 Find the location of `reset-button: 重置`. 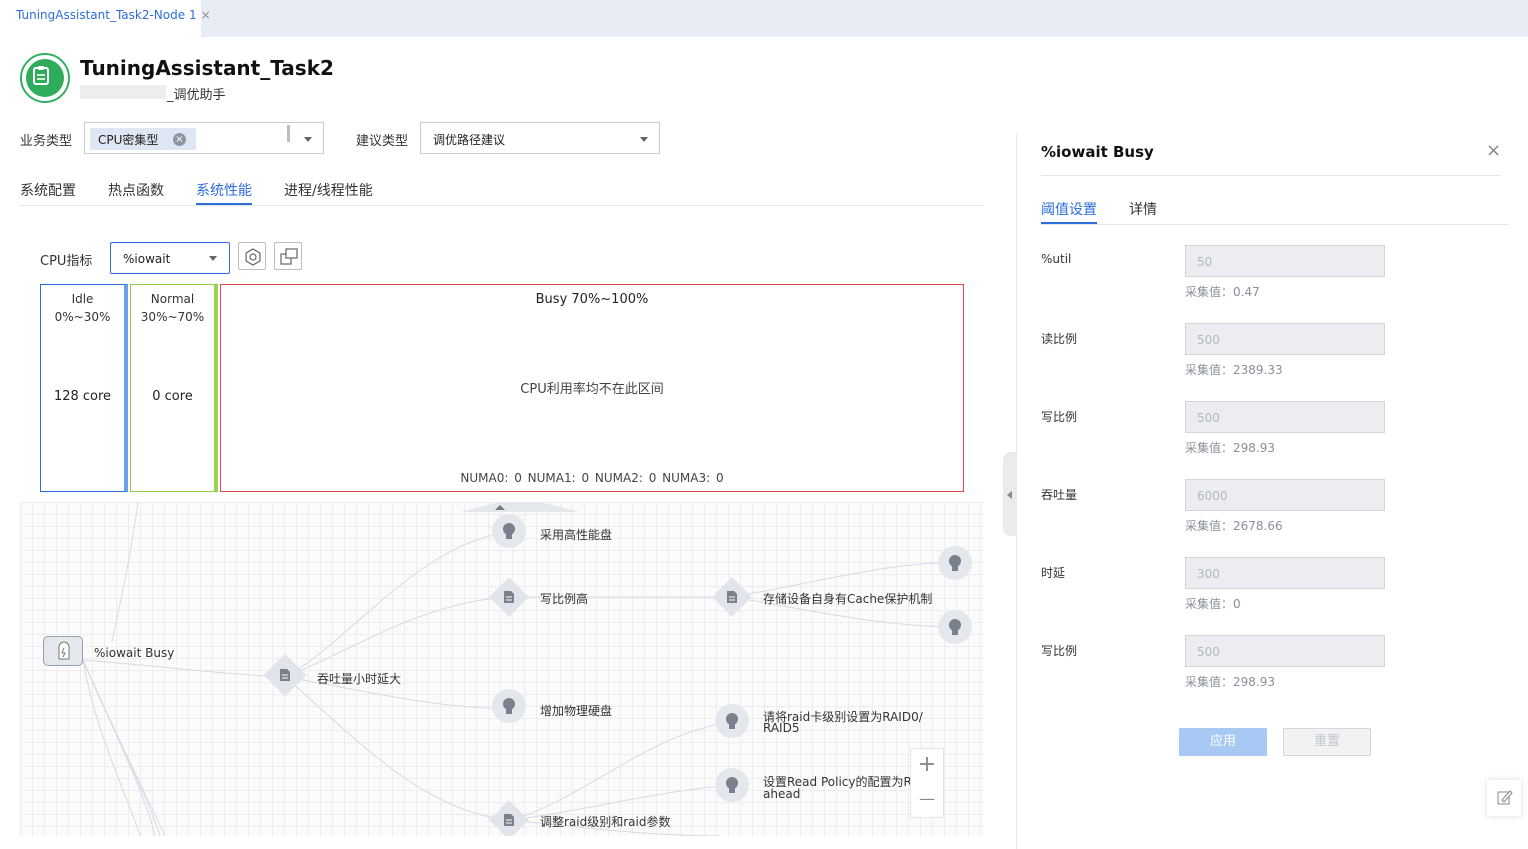

reset-button: 重置 is located at coordinates (1327, 742).